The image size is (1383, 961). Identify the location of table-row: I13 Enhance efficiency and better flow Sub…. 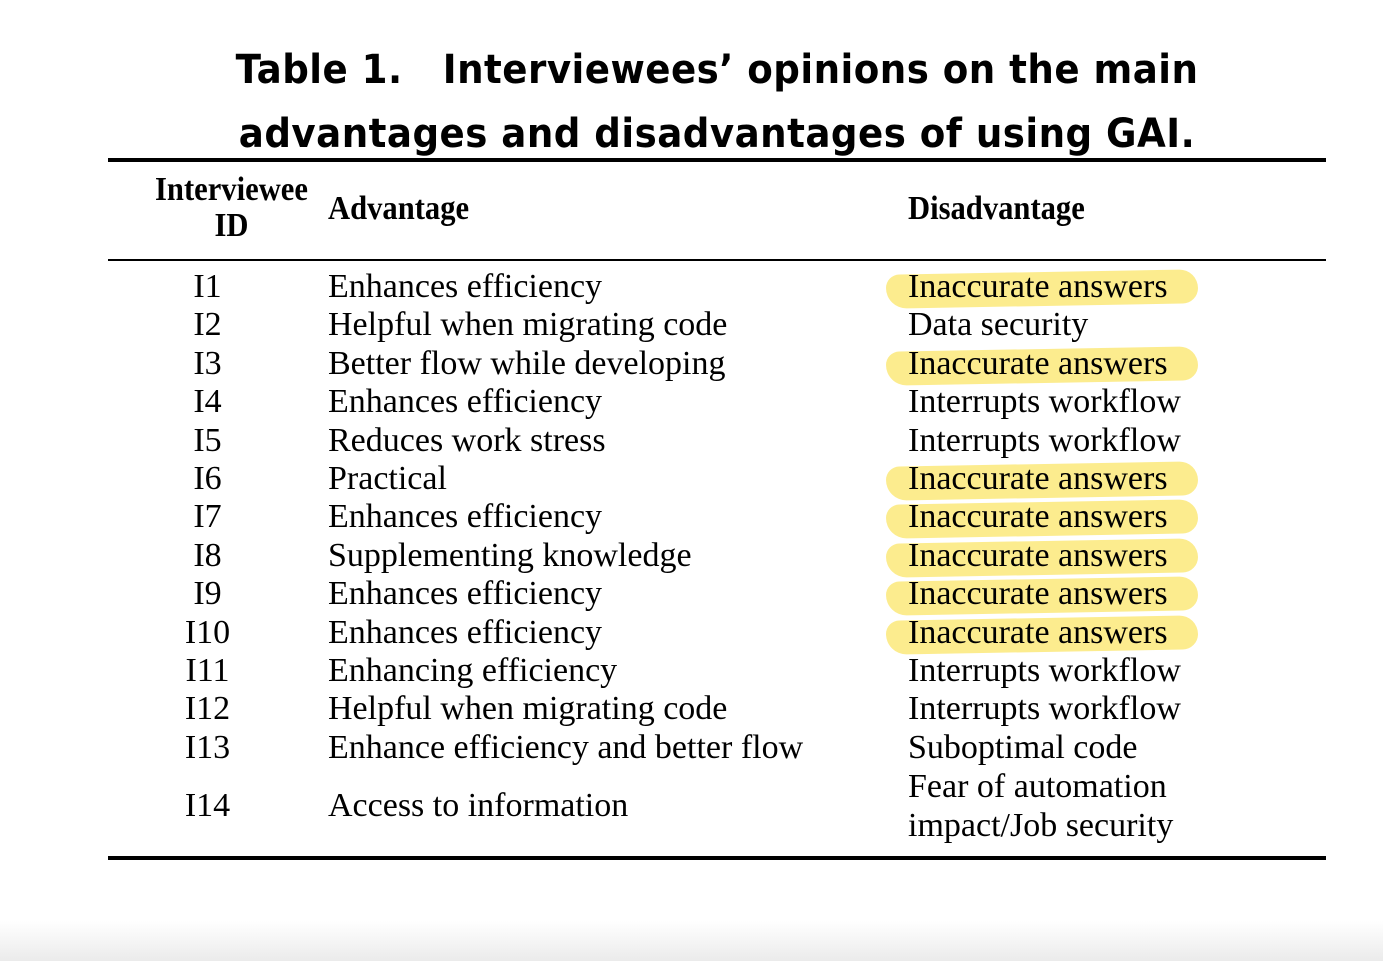
(691, 748).